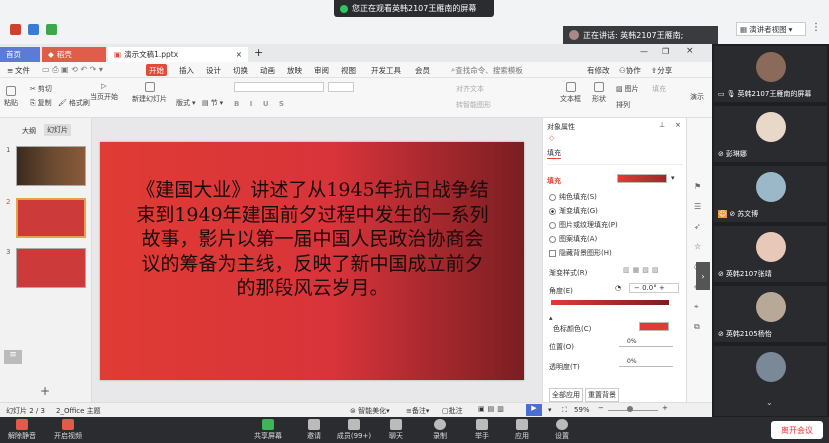 The height and width of the screenshot is (443, 829). What do you see at coordinates (697, 226) in the screenshot?
I see `pointer-icon: ➶` at bounding box center [697, 226].